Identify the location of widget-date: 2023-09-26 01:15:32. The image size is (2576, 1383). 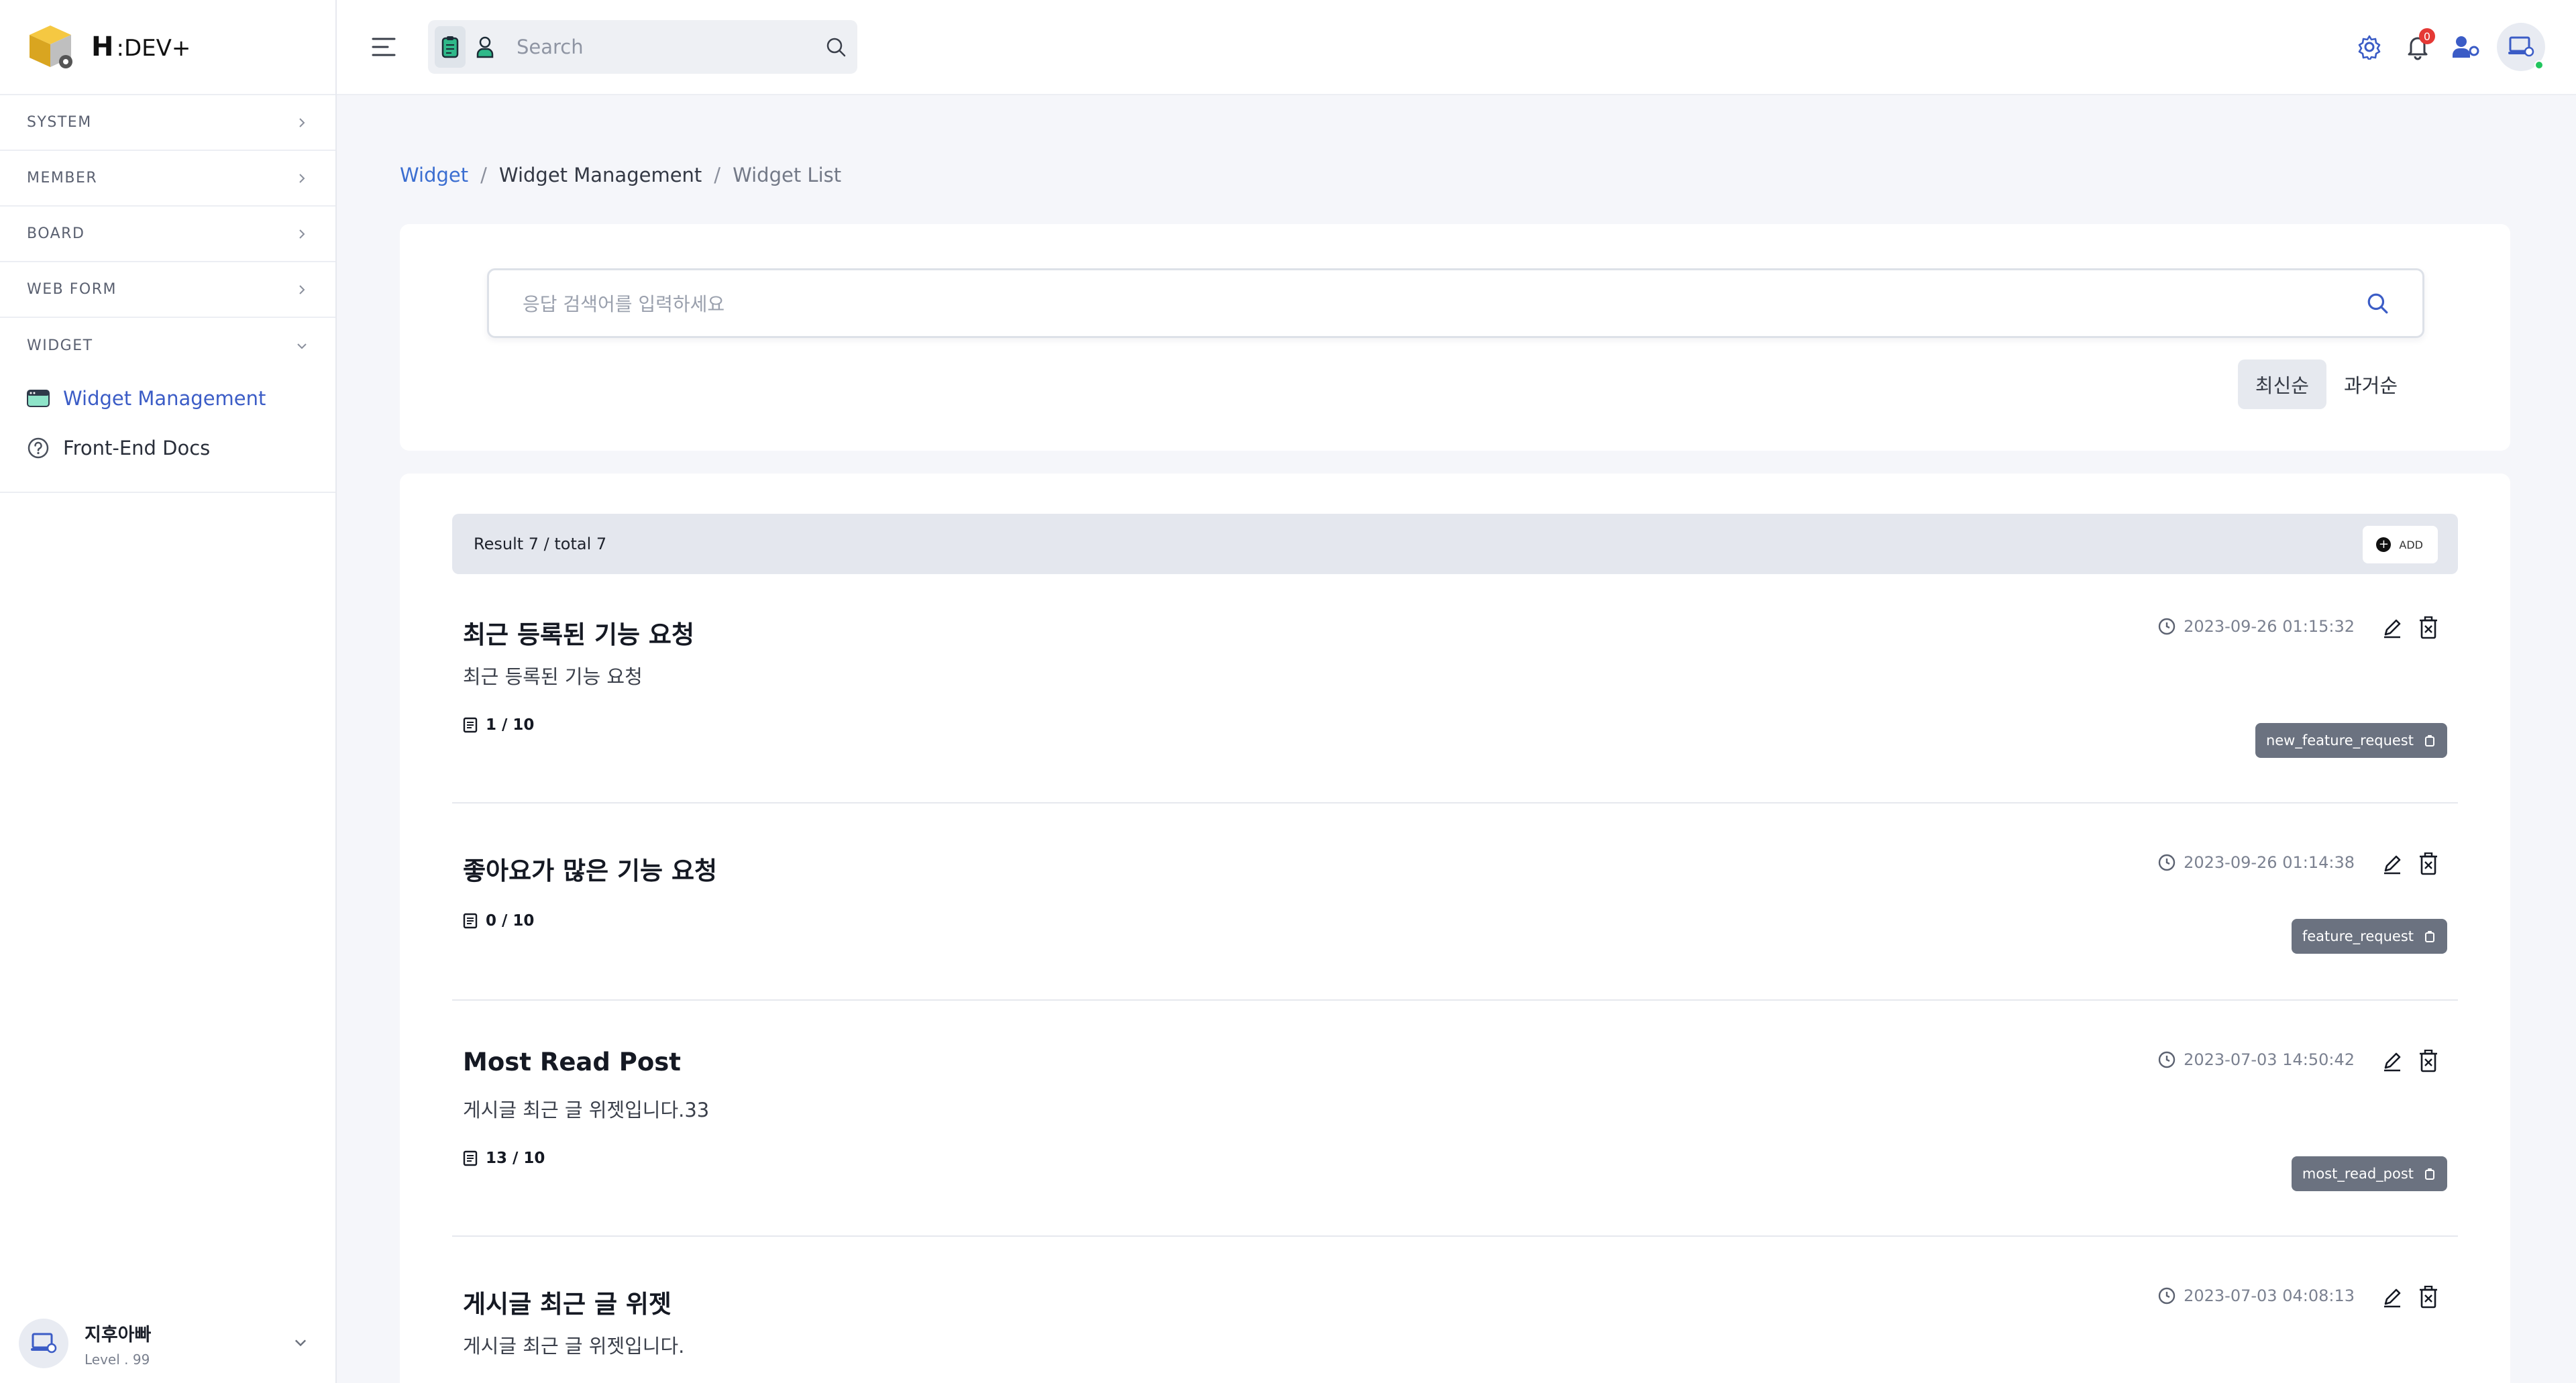
(2256, 626).